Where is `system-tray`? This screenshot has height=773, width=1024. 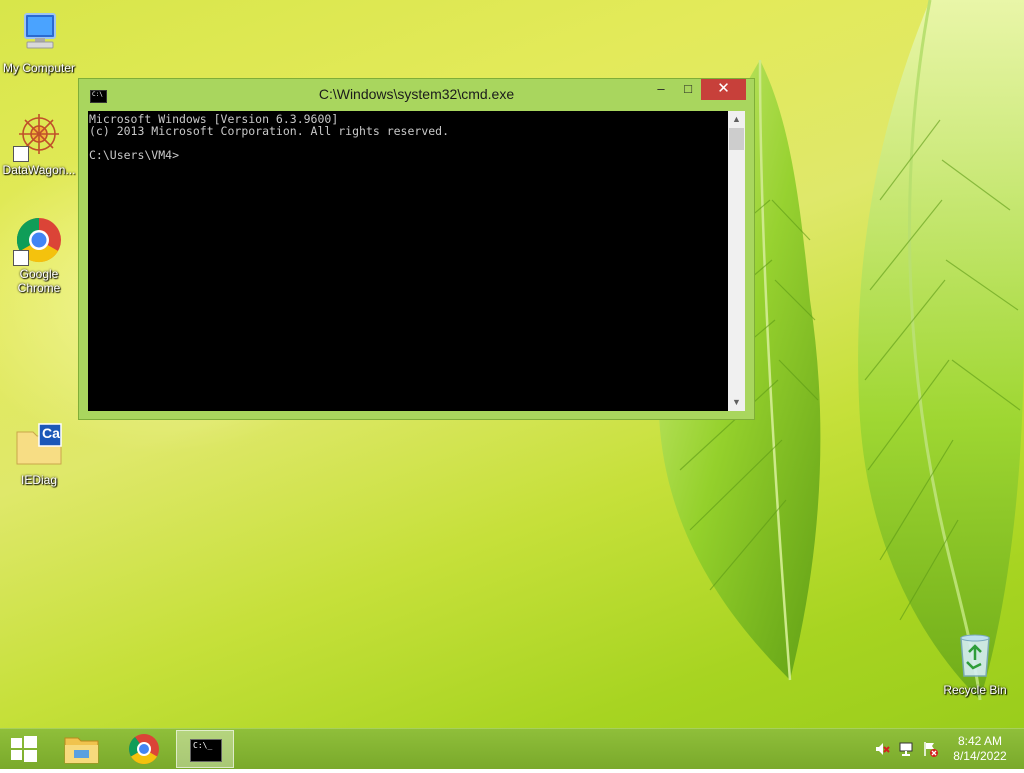 system-tray is located at coordinates (908, 749).